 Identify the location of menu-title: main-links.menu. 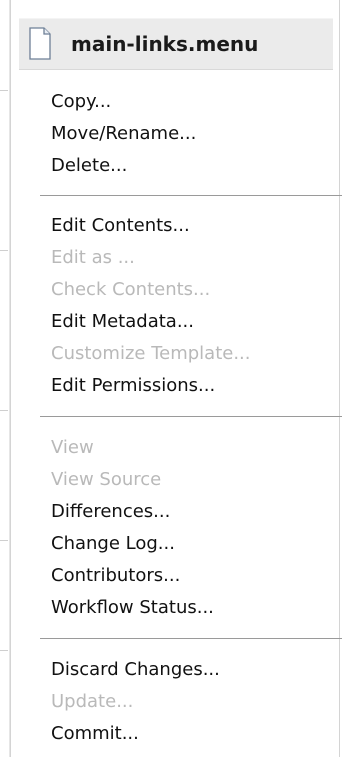
(165, 44).